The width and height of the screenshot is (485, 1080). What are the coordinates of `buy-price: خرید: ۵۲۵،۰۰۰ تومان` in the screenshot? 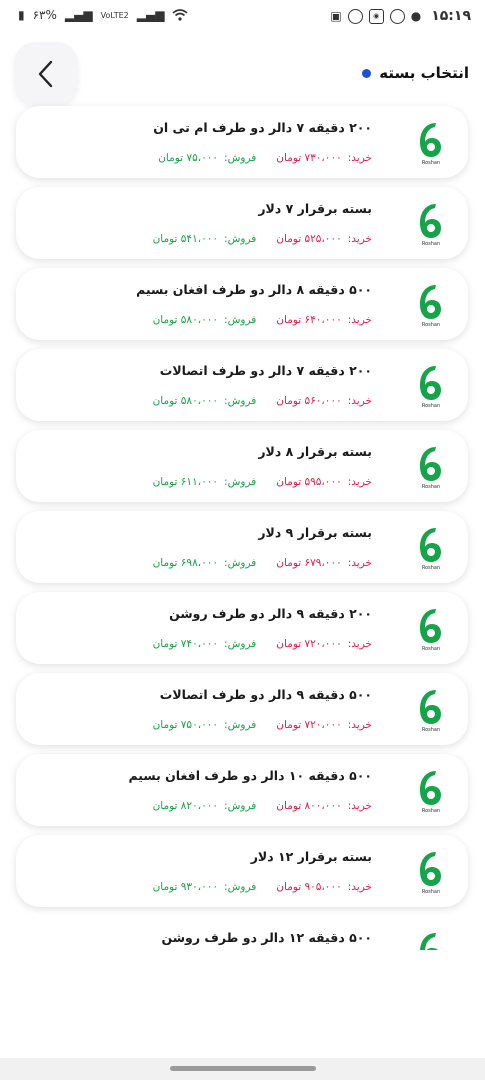 It's located at (324, 239).